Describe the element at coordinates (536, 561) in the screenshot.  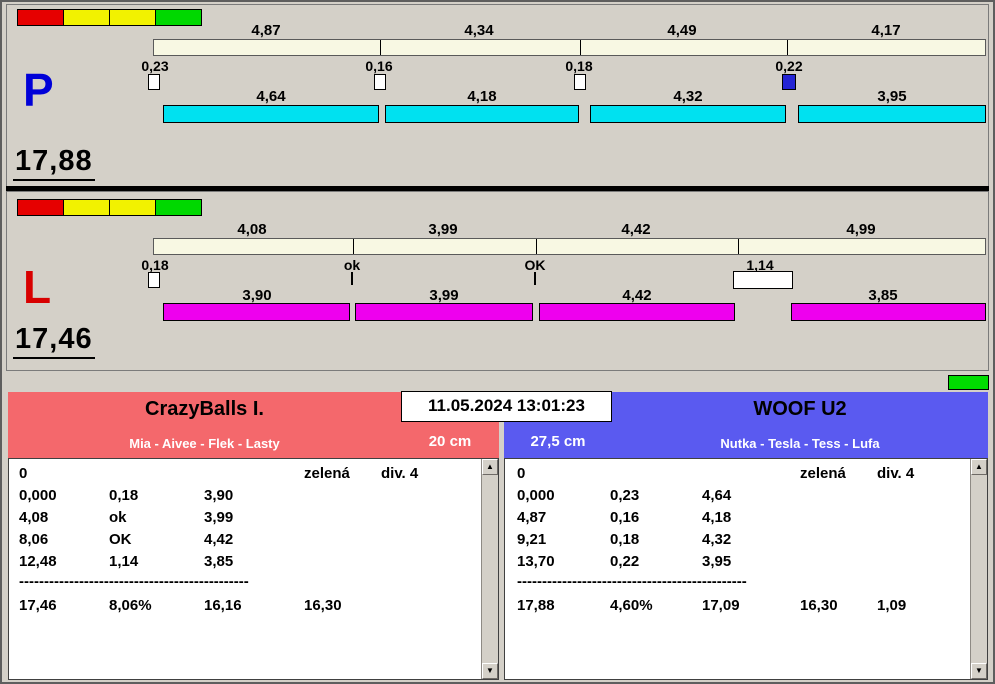
I see `cell-cumulative: 13,70` at that location.